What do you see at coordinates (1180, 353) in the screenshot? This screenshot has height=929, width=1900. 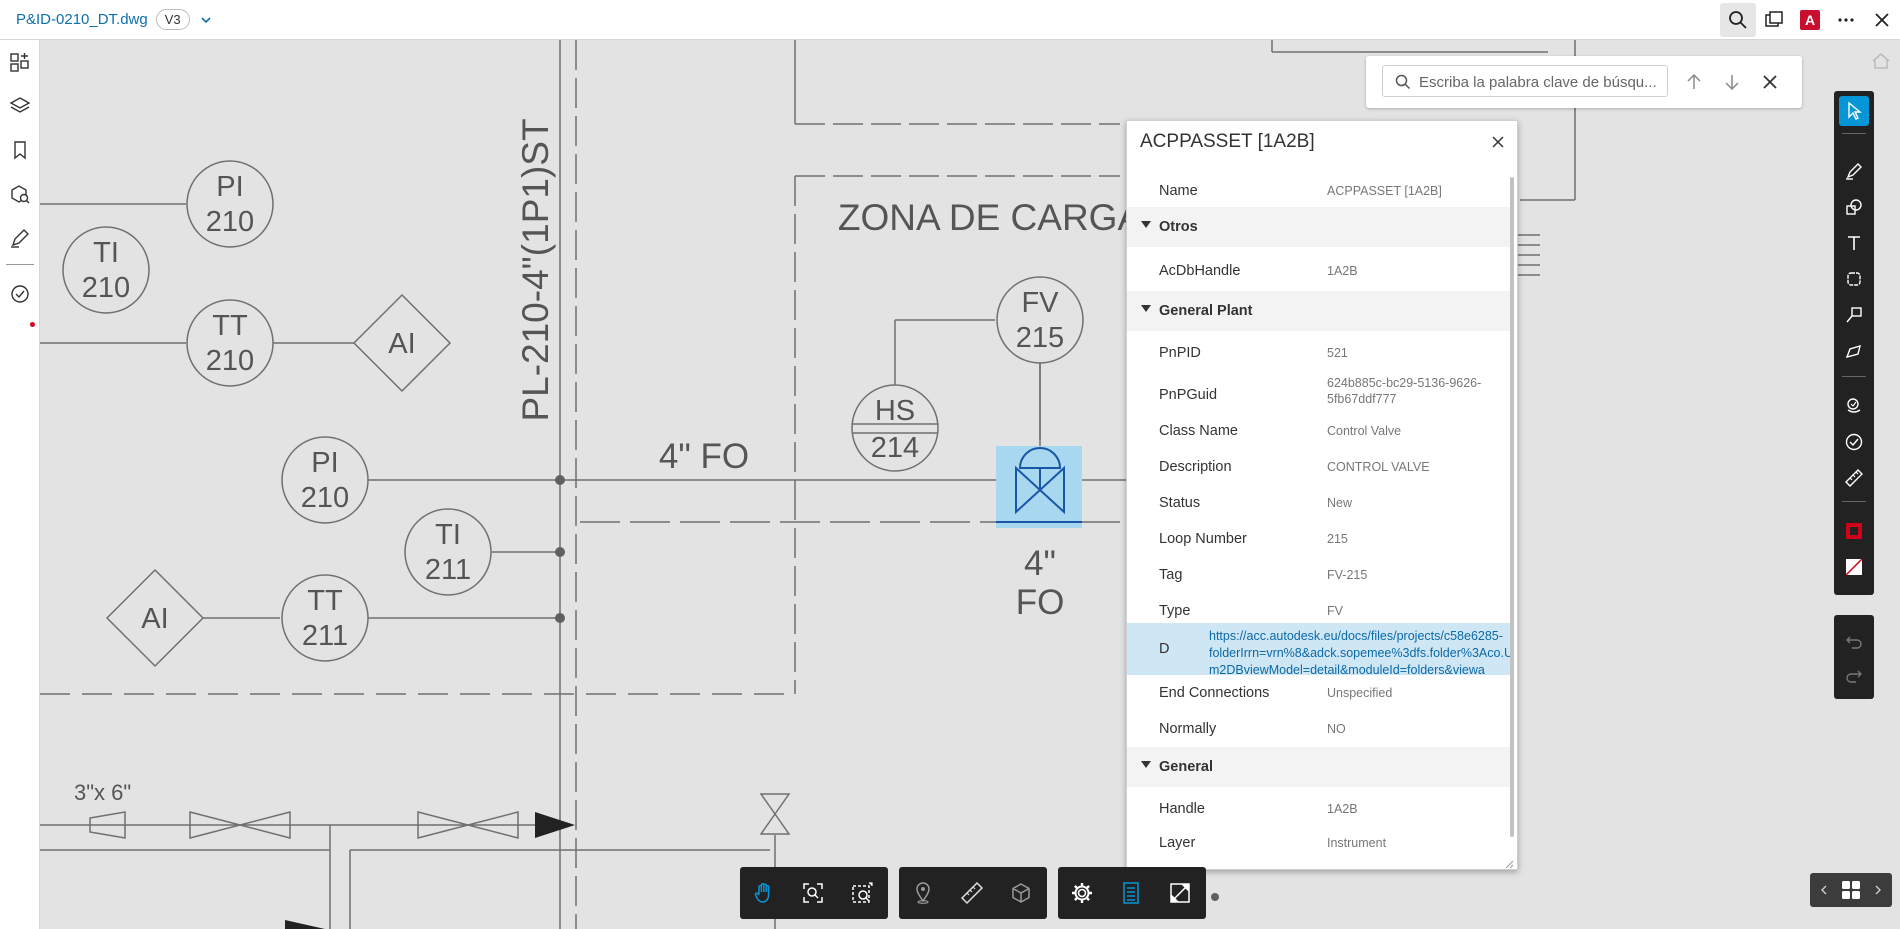 I see `property-key: PnPID` at bounding box center [1180, 353].